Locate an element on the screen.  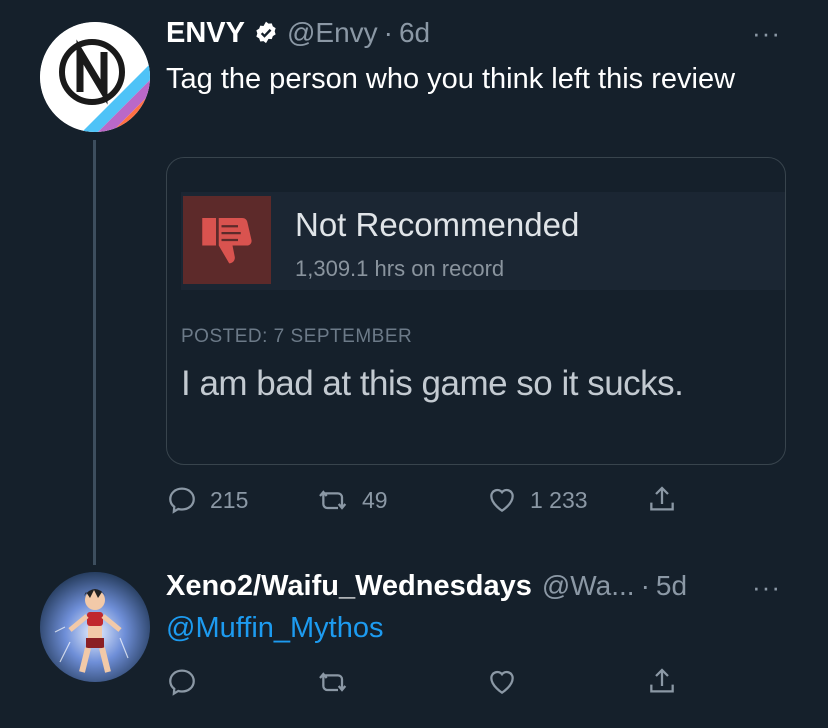
retweet-count: 49 is located at coordinates (375, 499).